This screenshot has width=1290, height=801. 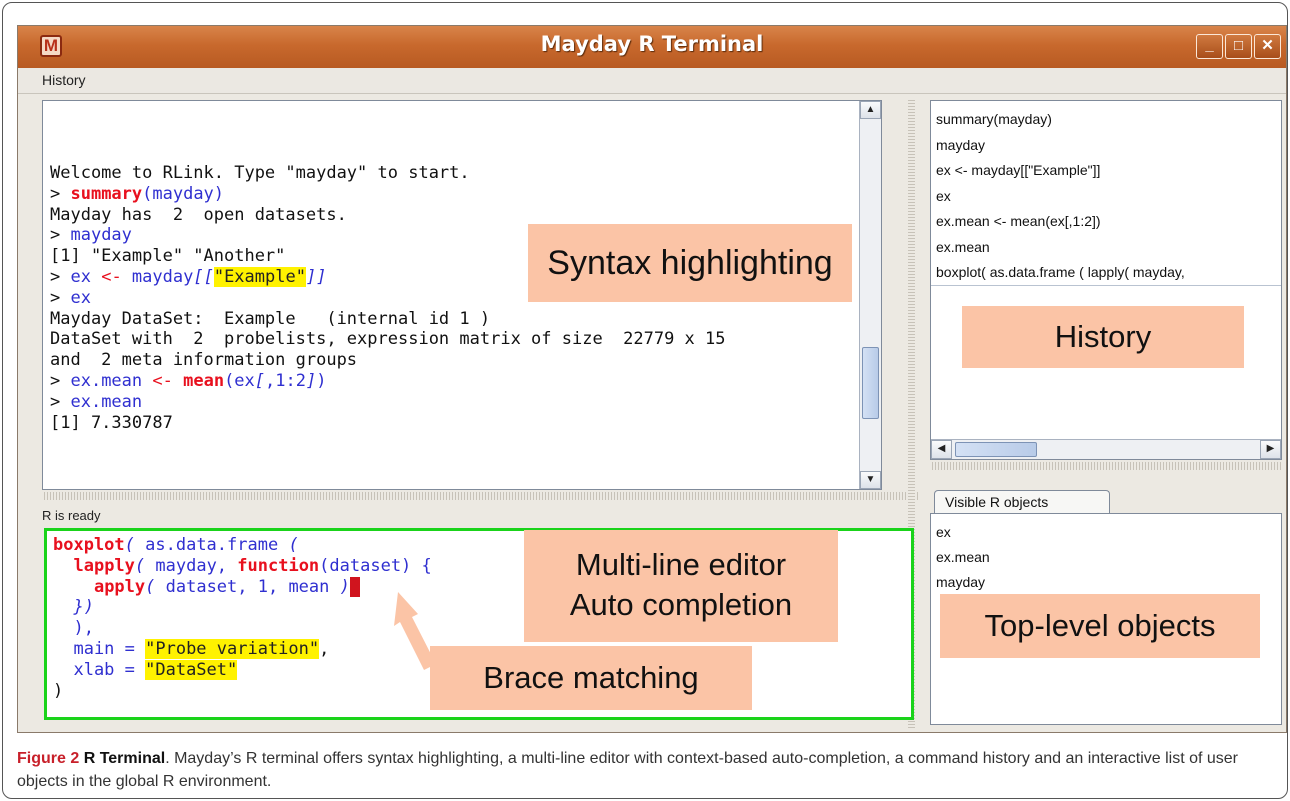 What do you see at coordinates (388, 360) in the screenshot?
I see `console-line: and 2 meta information groups` at bounding box center [388, 360].